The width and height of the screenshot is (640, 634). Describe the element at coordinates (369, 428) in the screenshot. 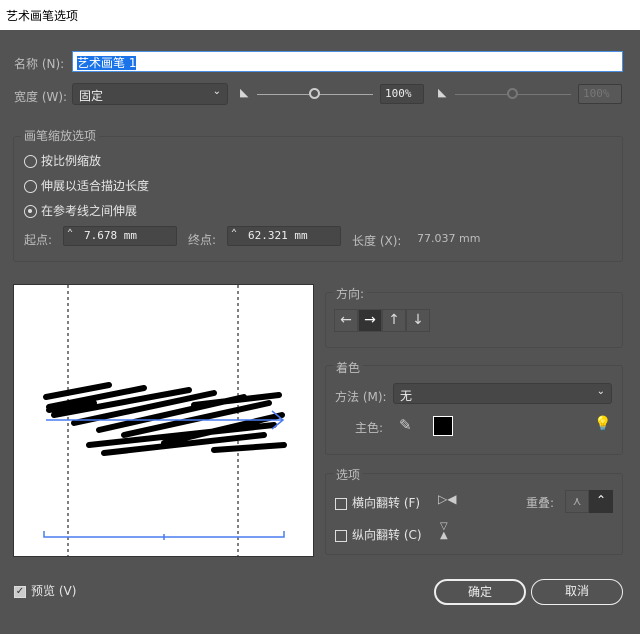

I see `key-color-label: 主色:` at that location.